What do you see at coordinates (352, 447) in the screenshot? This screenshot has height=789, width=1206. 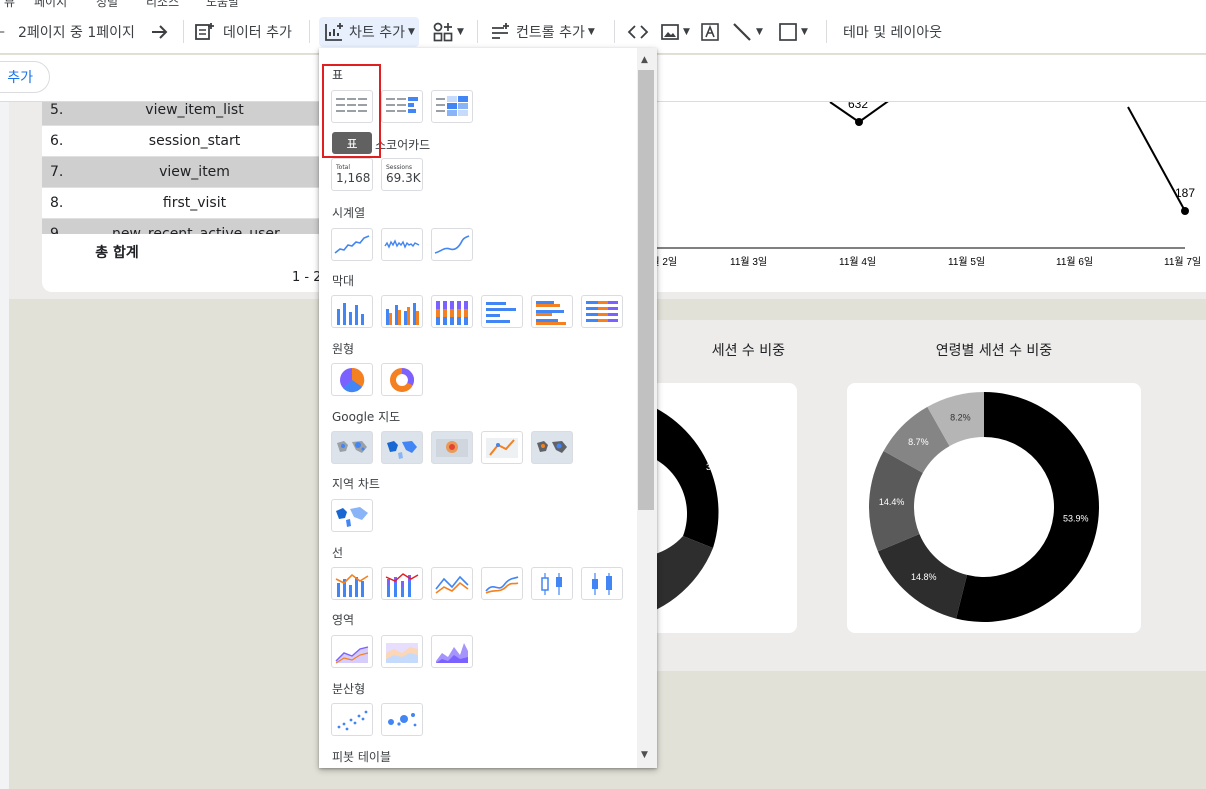 I see `chart-option-bubble-map` at bounding box center [352, 447].